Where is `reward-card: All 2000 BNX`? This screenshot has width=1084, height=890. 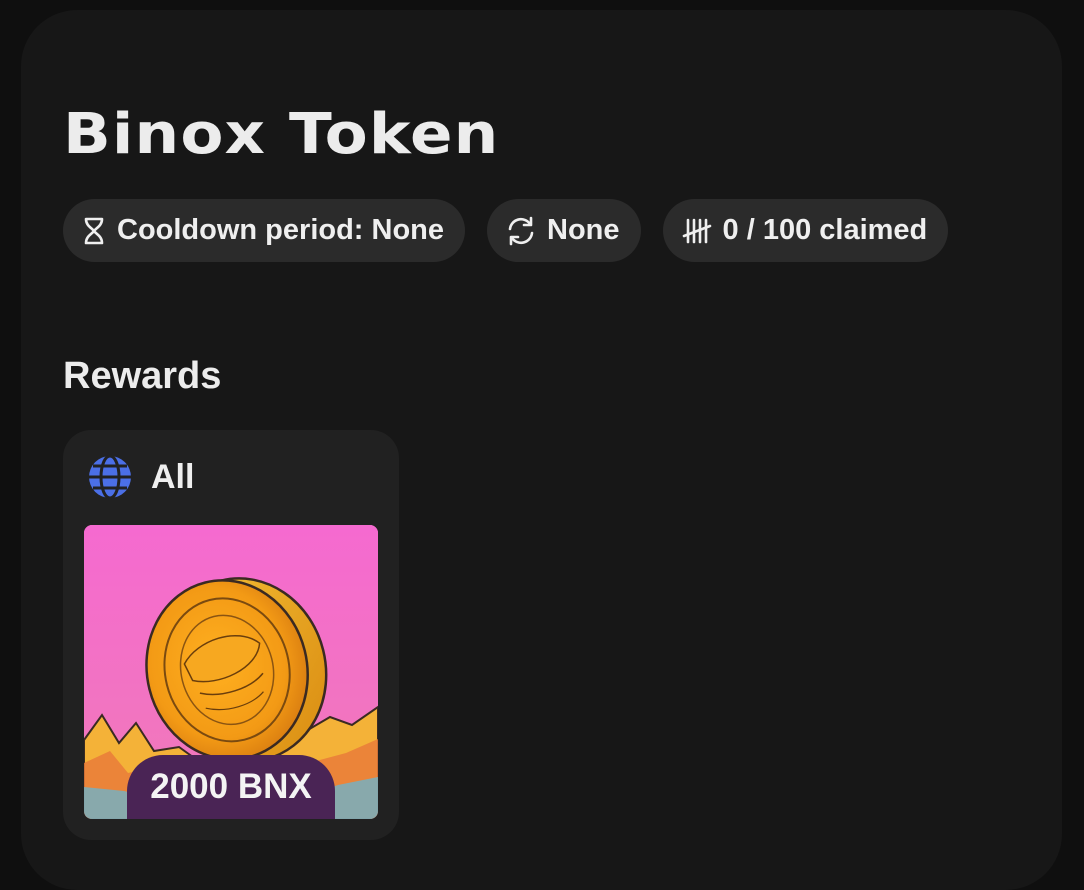 reward-card: All 2000 BNX is located at coordinates (231, 635).